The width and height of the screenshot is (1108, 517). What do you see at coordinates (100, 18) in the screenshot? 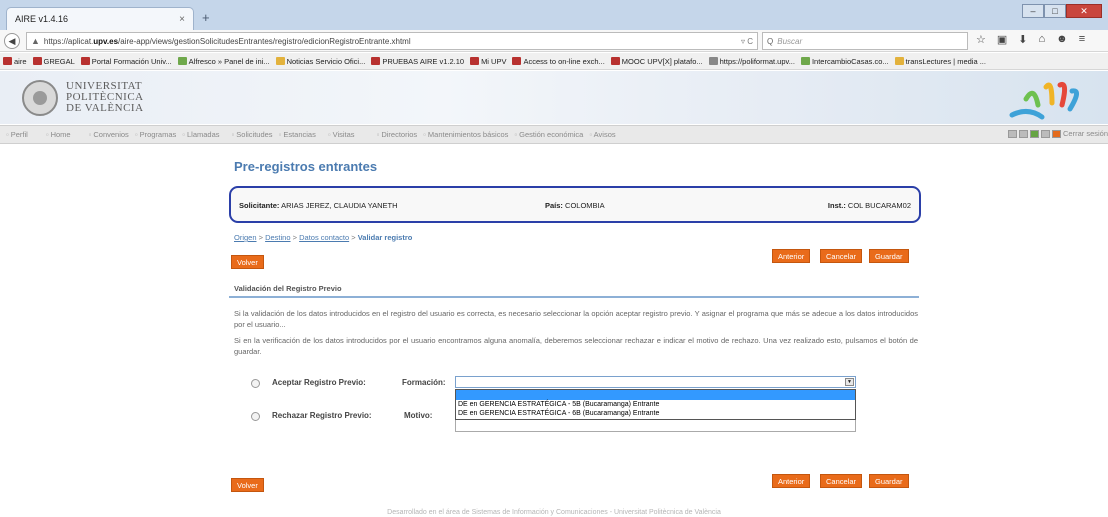
I see `browser-tab: AIRE v1.4.16 ×` at bounding box center [100, 18].